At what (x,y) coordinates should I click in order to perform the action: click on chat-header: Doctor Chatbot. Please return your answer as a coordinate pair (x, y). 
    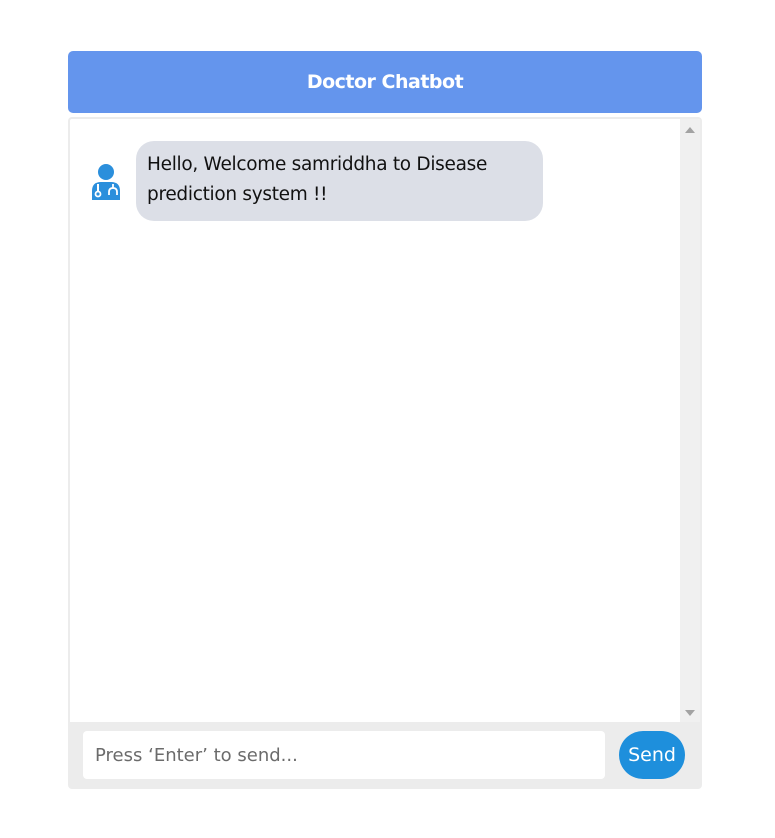
    Looking at the image, I should click on (385, 82).